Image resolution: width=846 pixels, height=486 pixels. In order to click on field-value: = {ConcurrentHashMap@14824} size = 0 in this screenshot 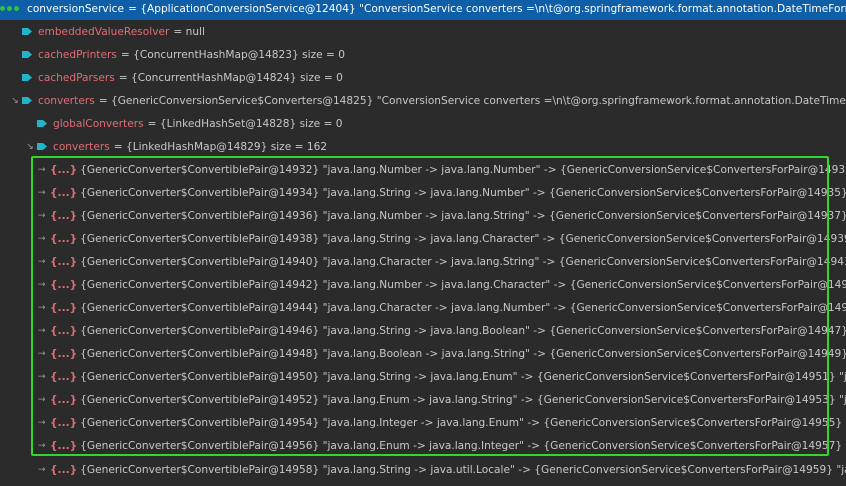, I will do `click(230, 77)`.